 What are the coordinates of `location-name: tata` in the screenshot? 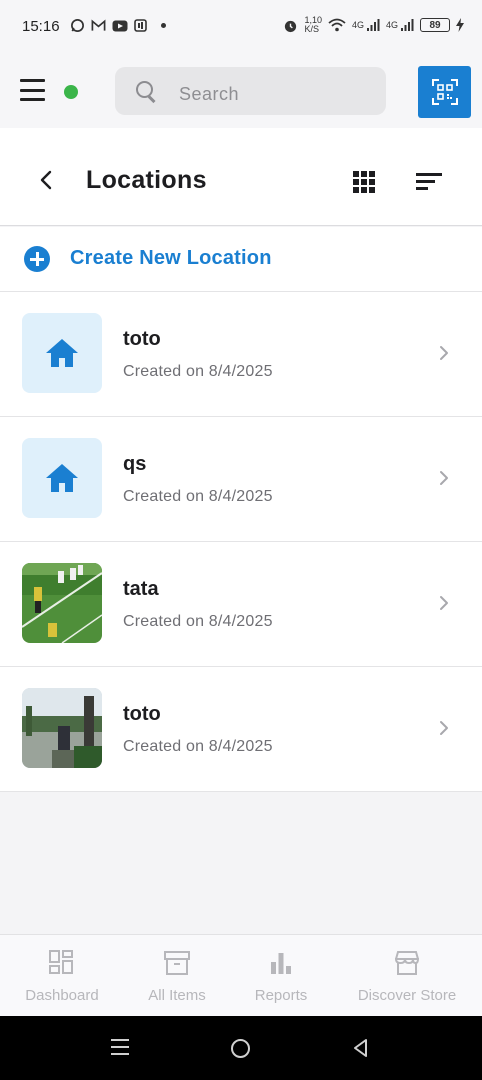 It's located at (141, 589).